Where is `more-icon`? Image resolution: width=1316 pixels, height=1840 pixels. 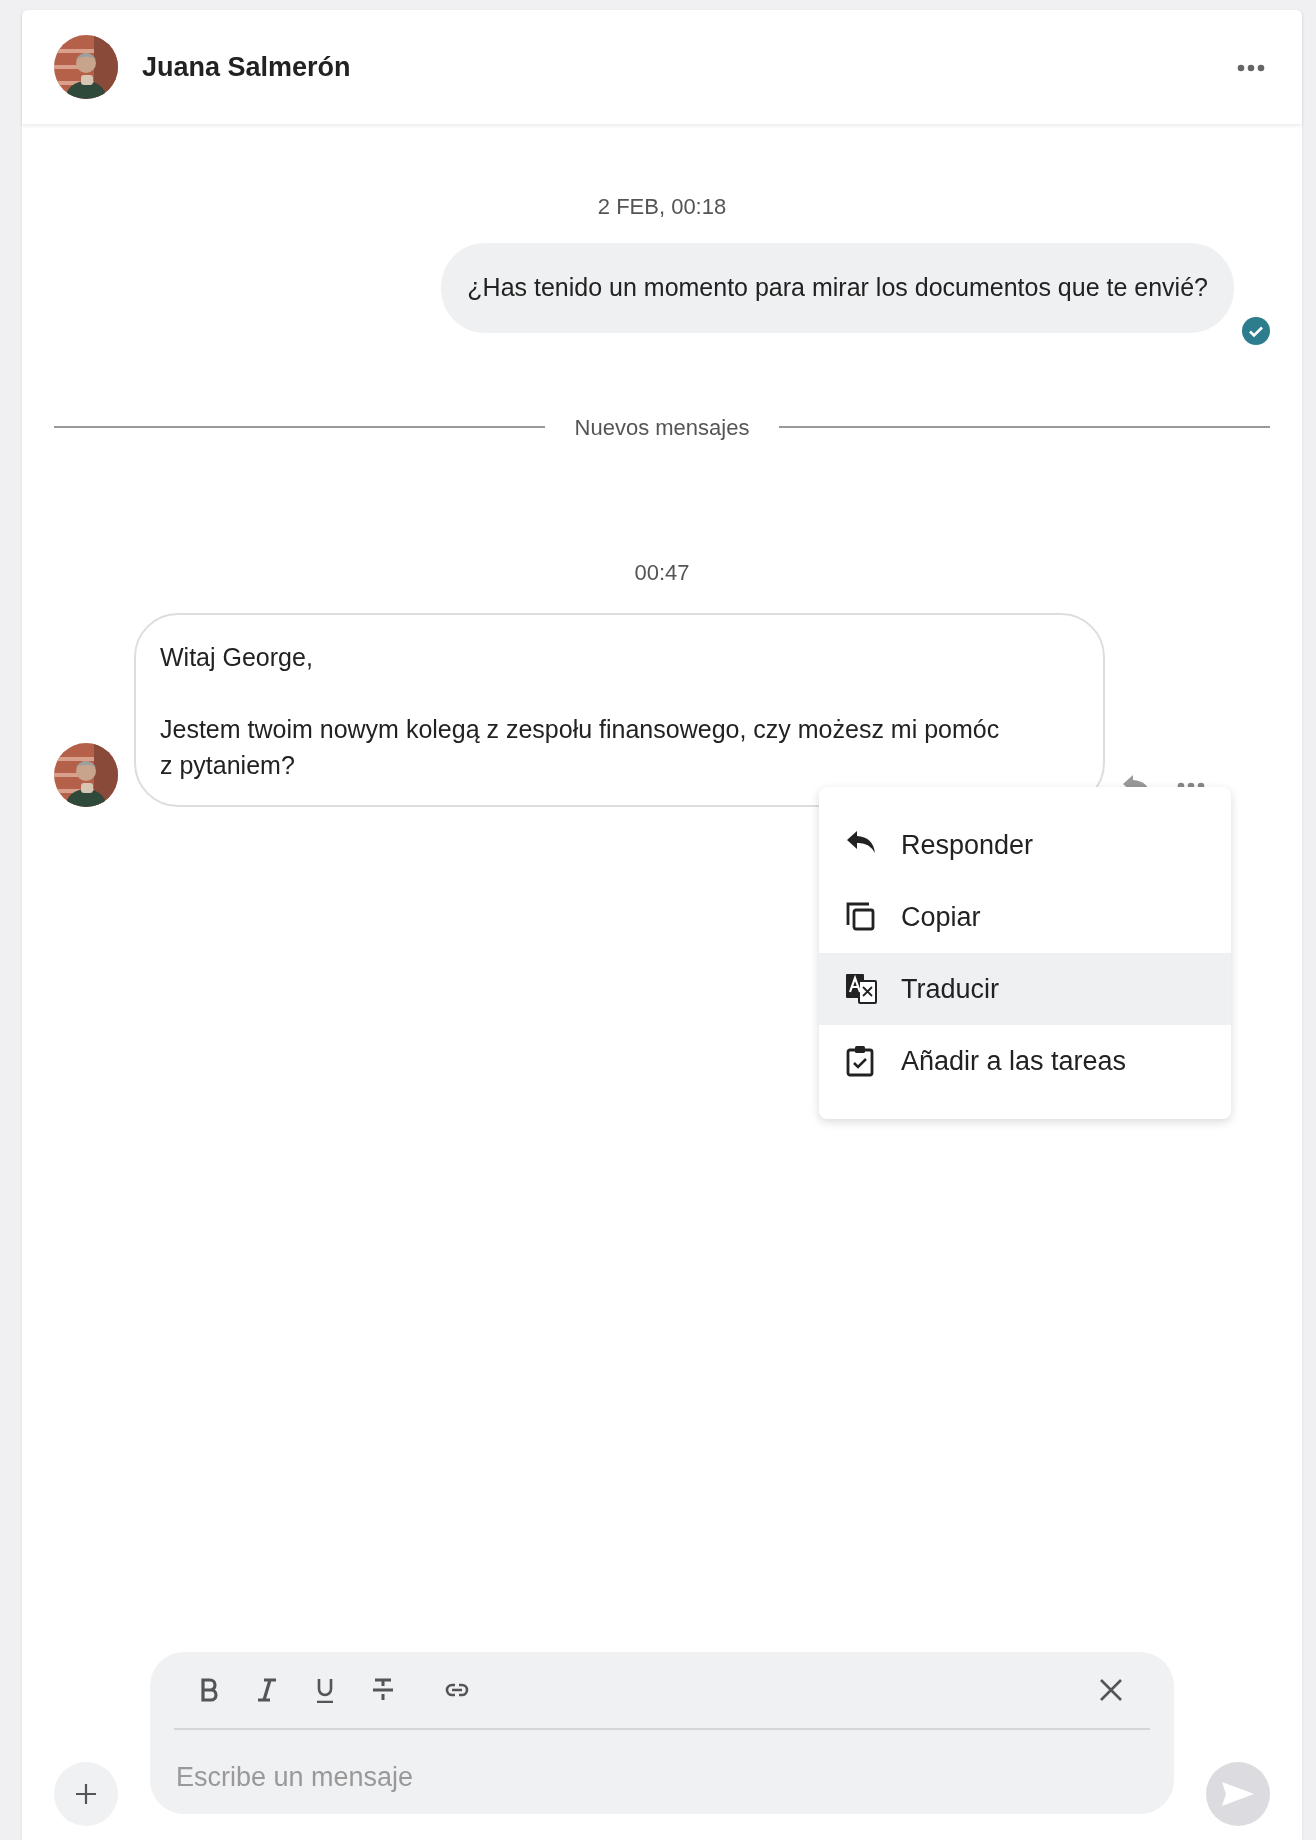 more-icon is located at coordinates (1251, 67).